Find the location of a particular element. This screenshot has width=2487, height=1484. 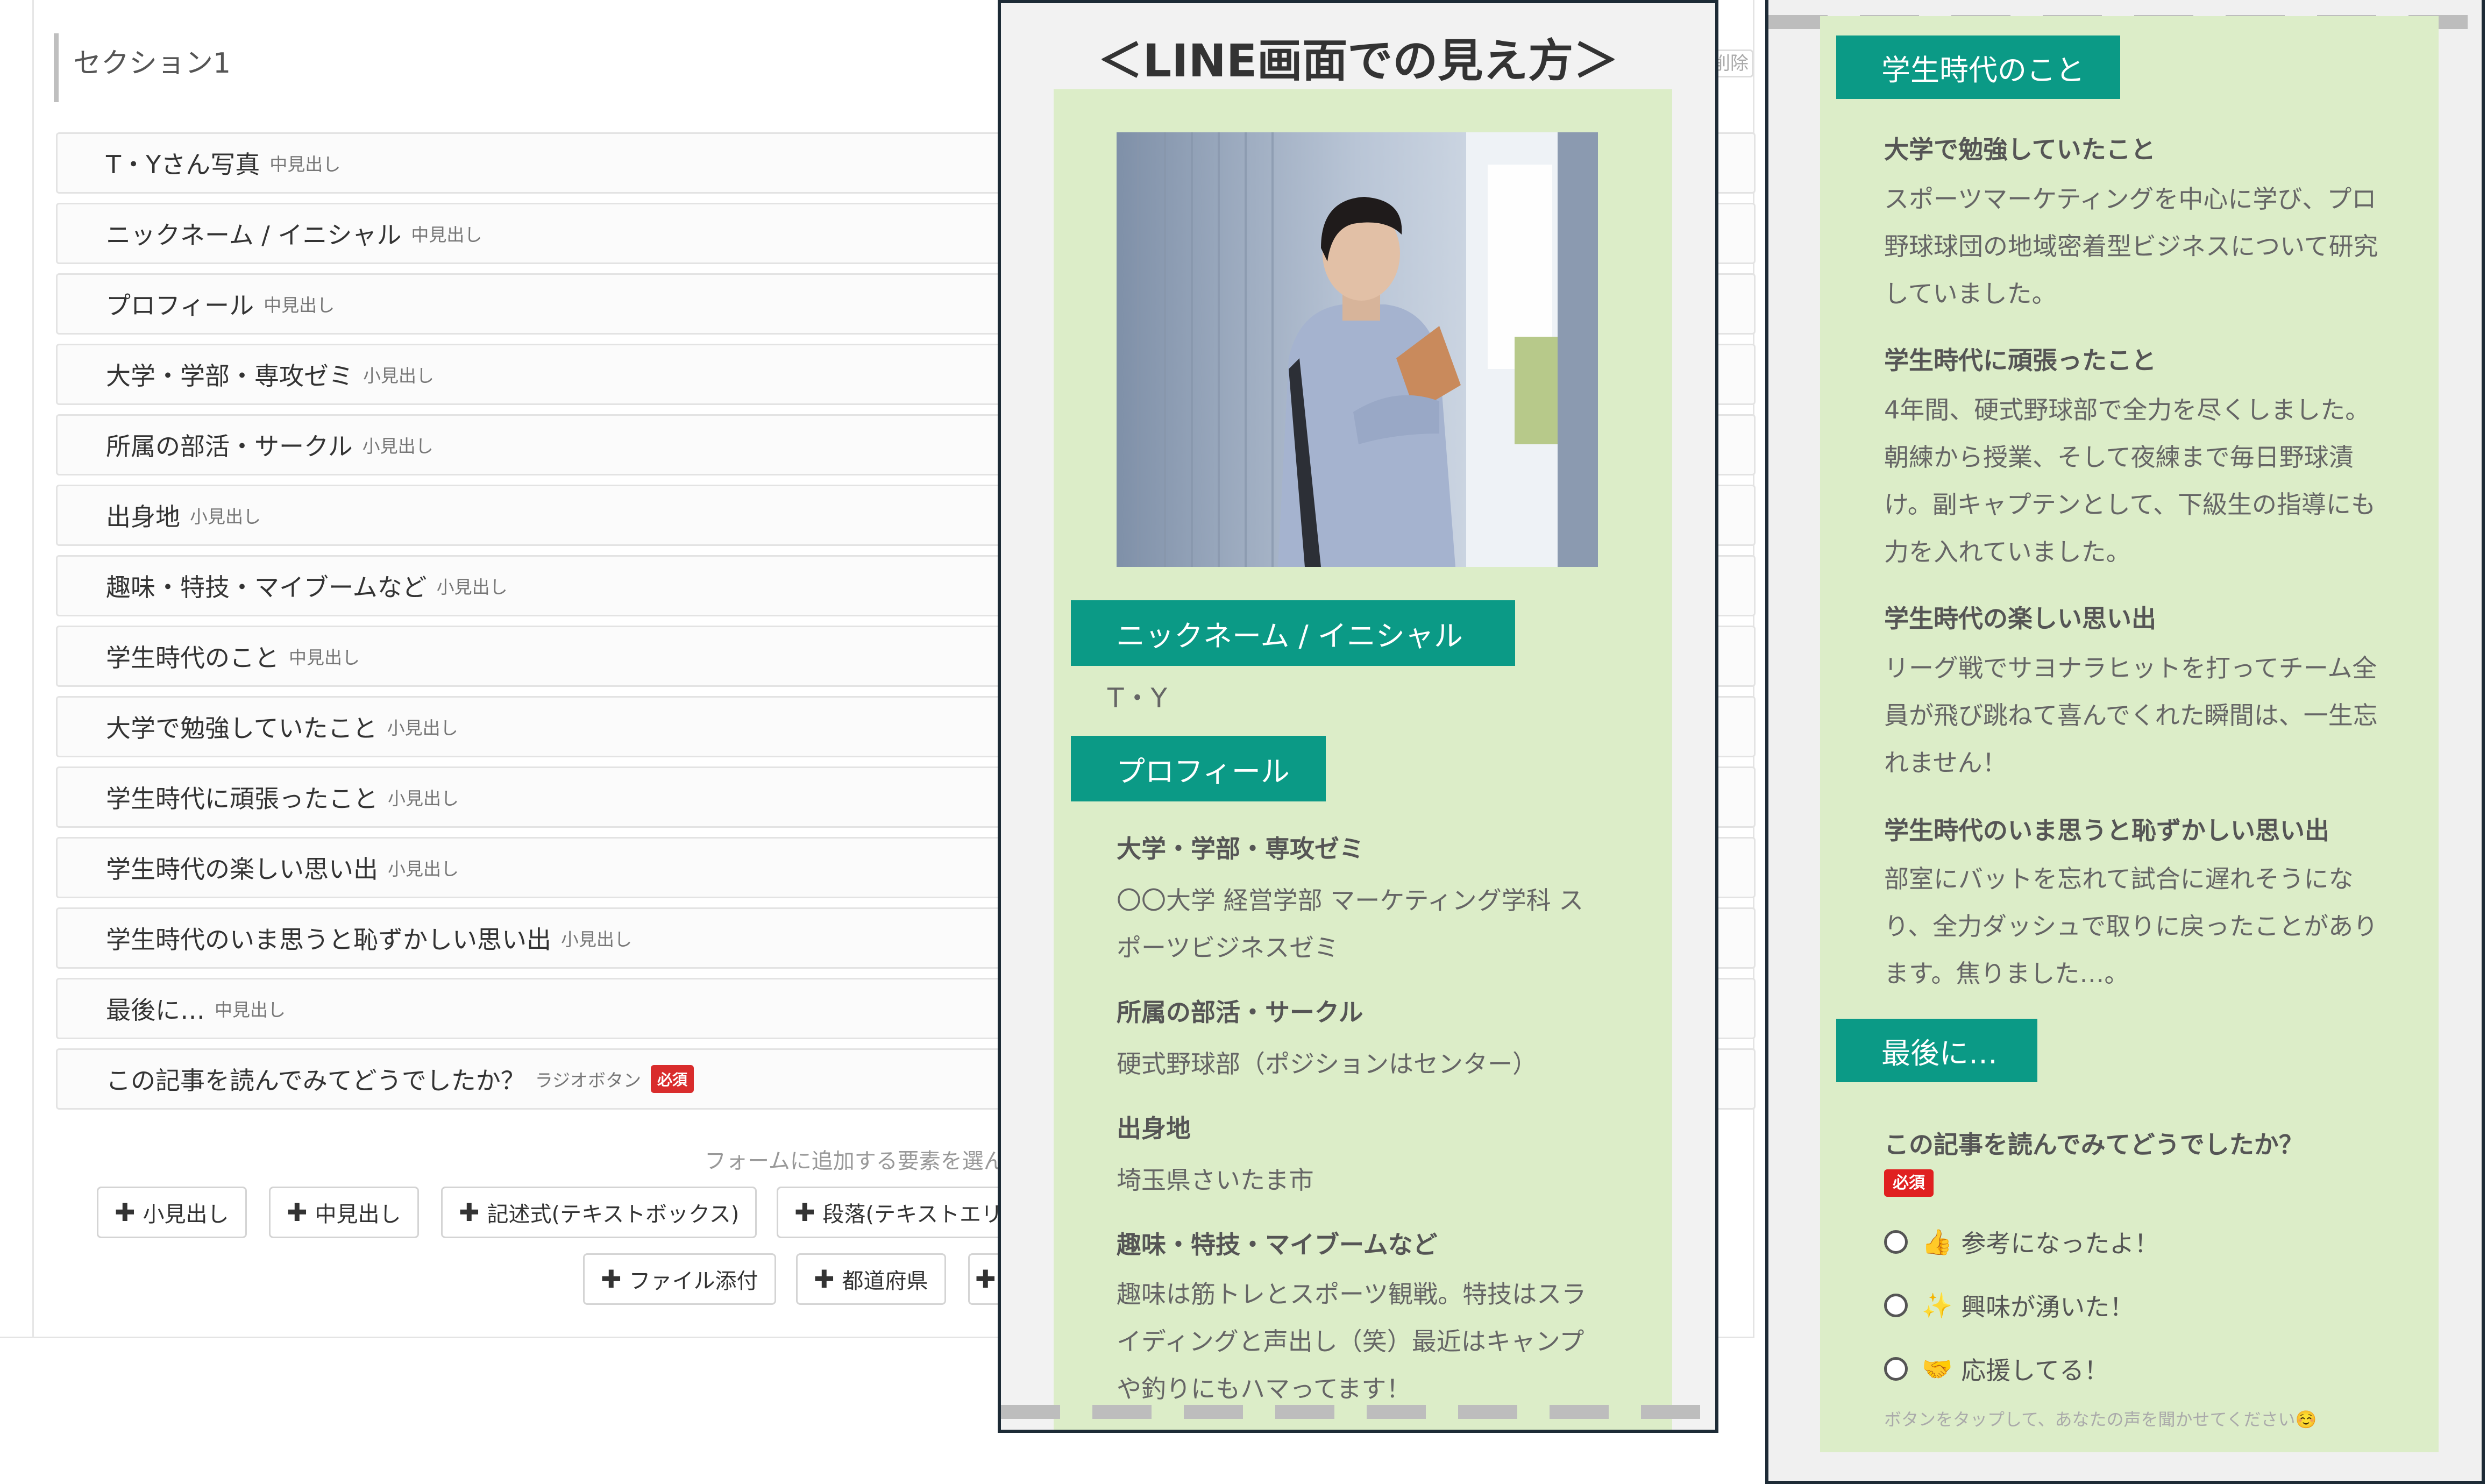

student-days-heading-band: 学生時代のこと is located at coordinates (1978, 67).